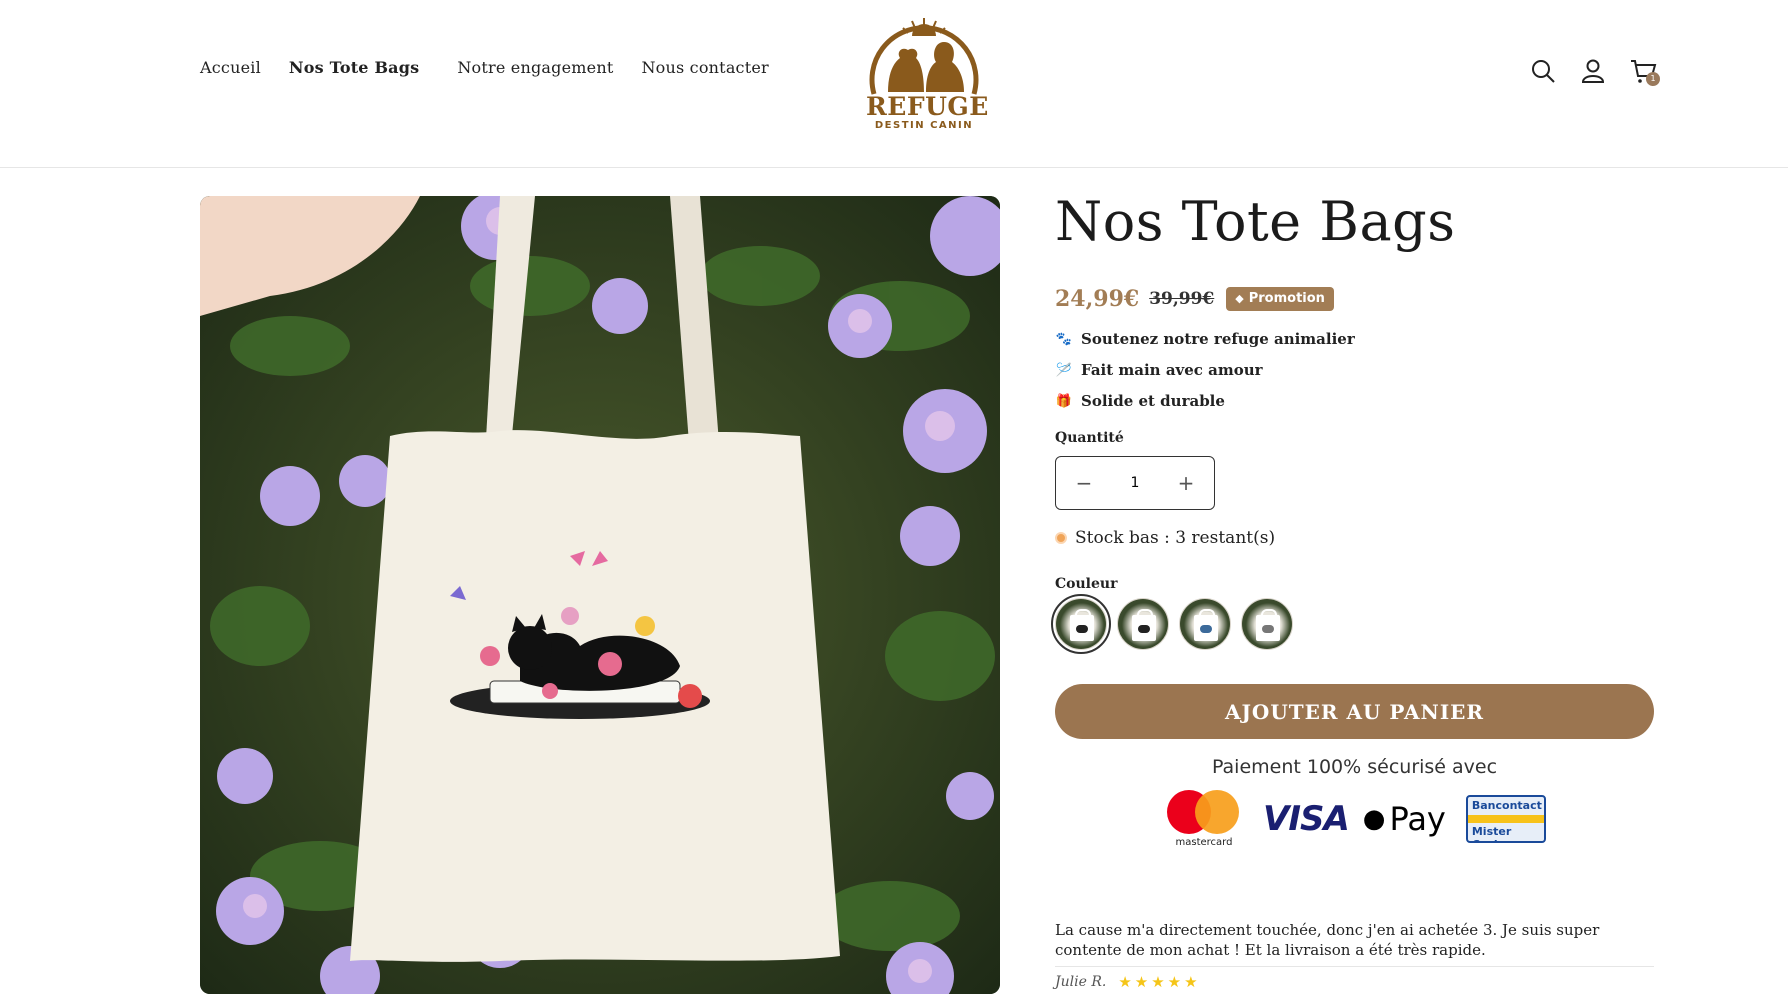  What do you see at coordinates (1239, 298) in the screenshot?
I see `tag-icon: ◆` at bounding box center [1239, 298].